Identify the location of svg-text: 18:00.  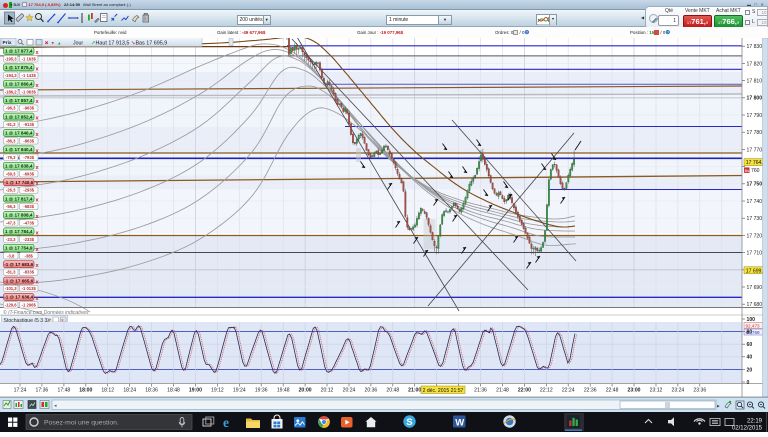
(85, 391).